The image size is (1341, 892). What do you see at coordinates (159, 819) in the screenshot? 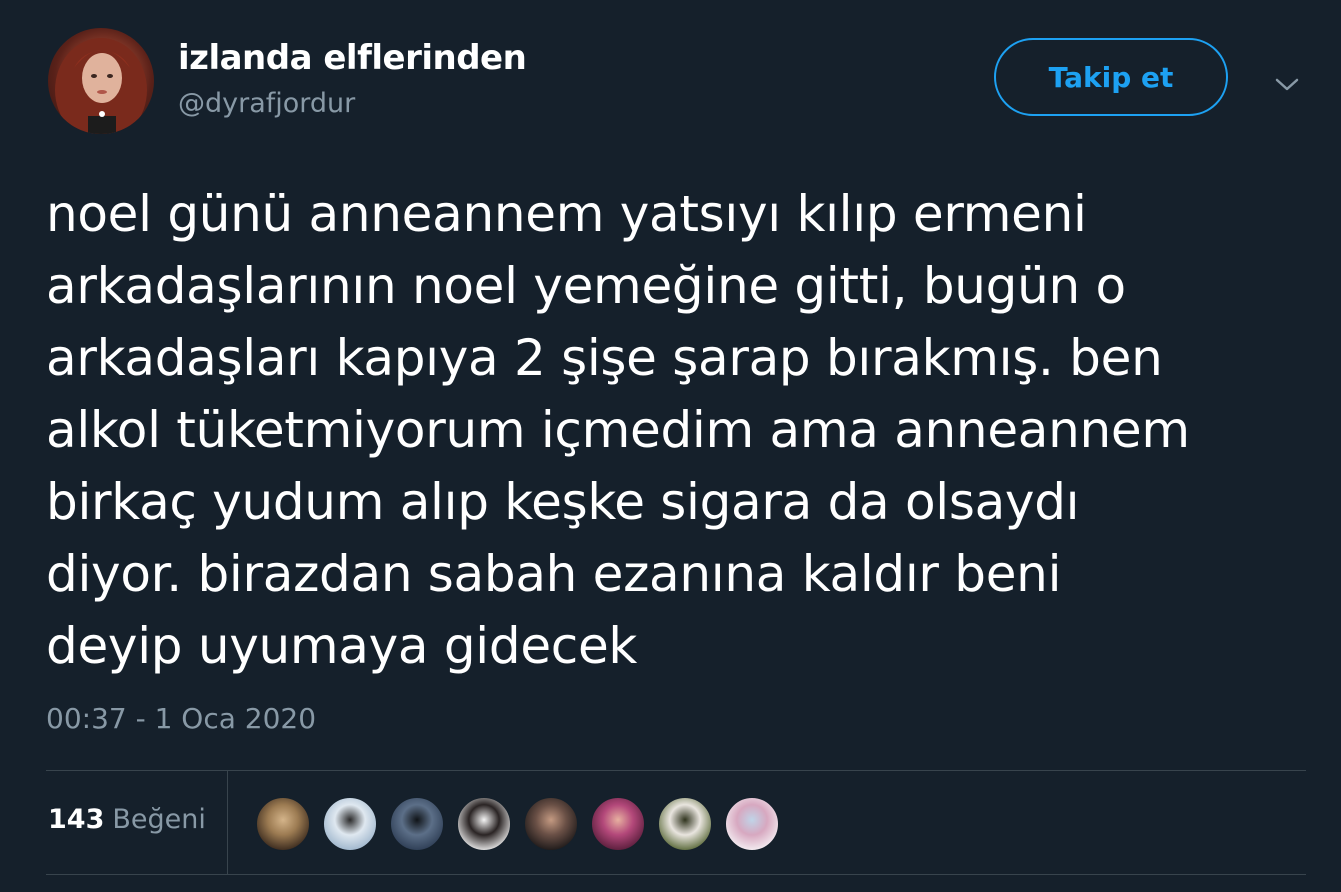
I see `likes-label: Beğeni` at bounding box center [159, 819].